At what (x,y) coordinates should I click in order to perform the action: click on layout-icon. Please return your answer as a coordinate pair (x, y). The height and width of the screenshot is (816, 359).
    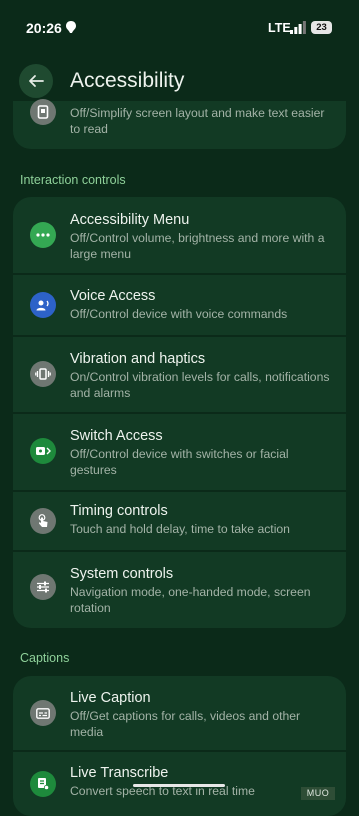
    Looking at the image, I should click on (43, 112).